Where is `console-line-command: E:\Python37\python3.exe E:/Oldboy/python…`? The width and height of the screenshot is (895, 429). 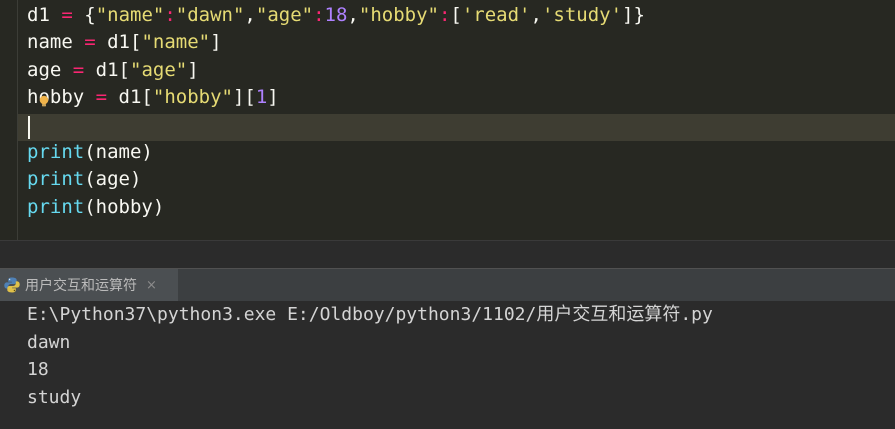 console-line-command: E:\Python37\python3.exe E:/Oldboy/python… is located at coordinates (370, 314).